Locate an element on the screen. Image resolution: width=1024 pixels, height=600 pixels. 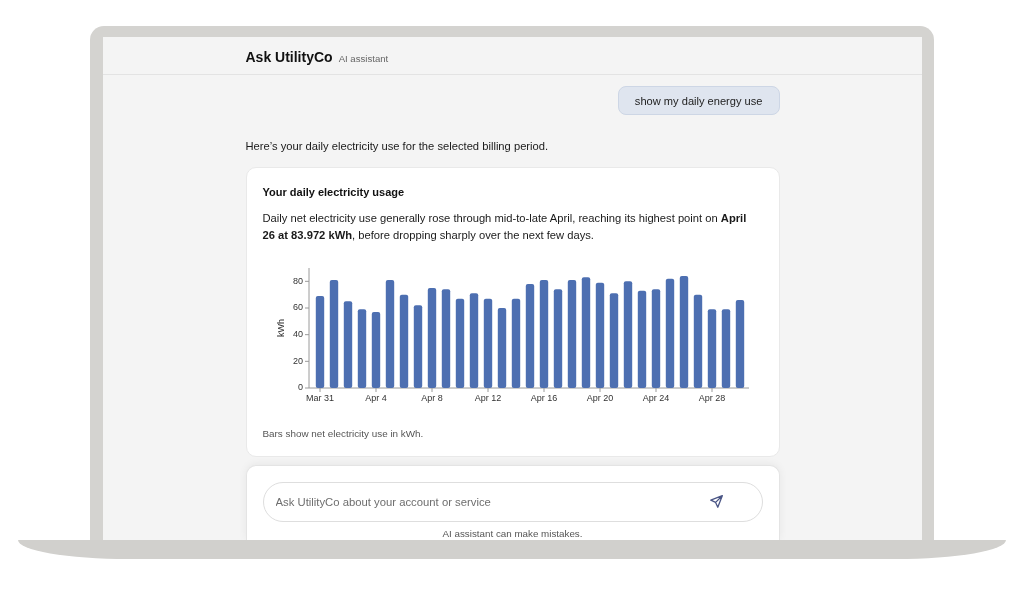
send-button is located at coordinates (716, 501).